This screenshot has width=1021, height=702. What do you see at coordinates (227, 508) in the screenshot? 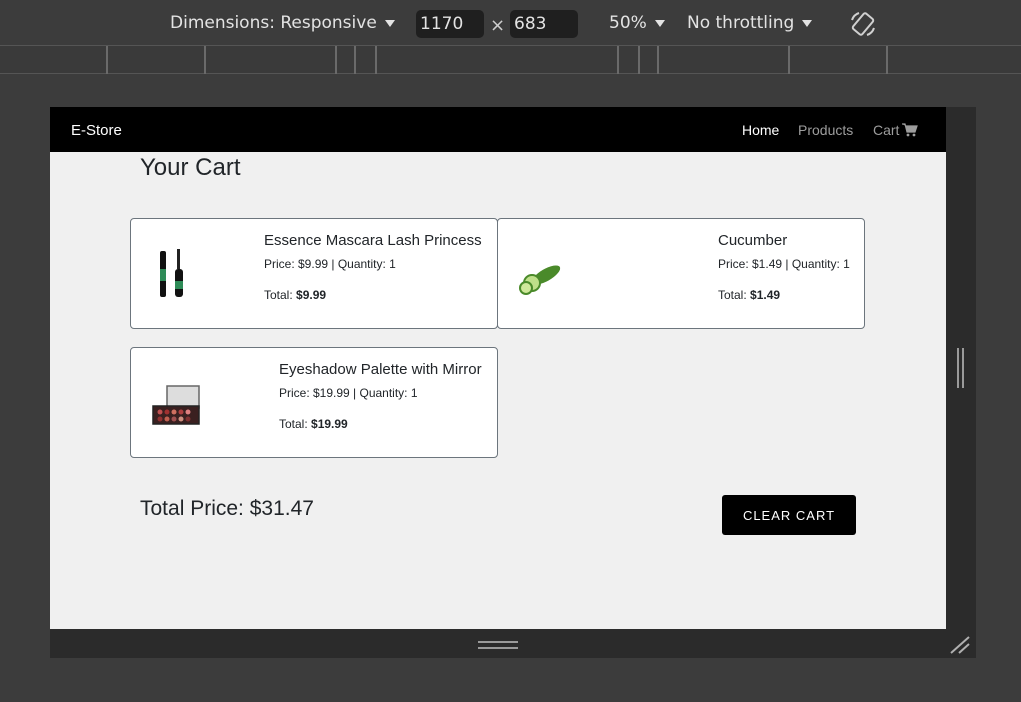
I see `cart-total-price: Total Price: $31.47` at bounding box center [227, 508].